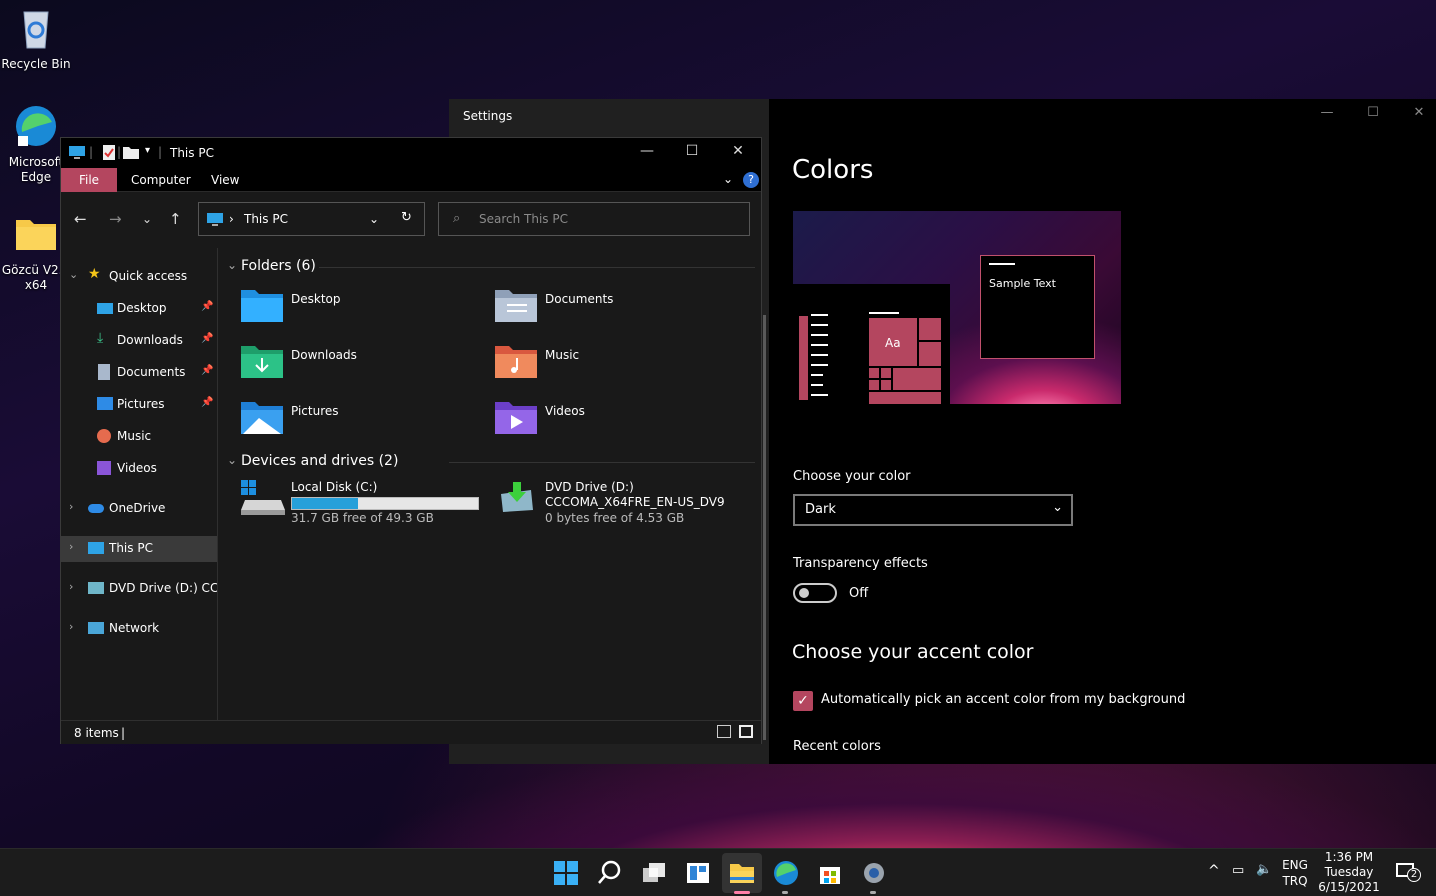 This screenshot has height=896, width=1436. Describe the element at coordinates (139, 549) in the screenshot. I see `nav-this-pc: › This PC` at that location.